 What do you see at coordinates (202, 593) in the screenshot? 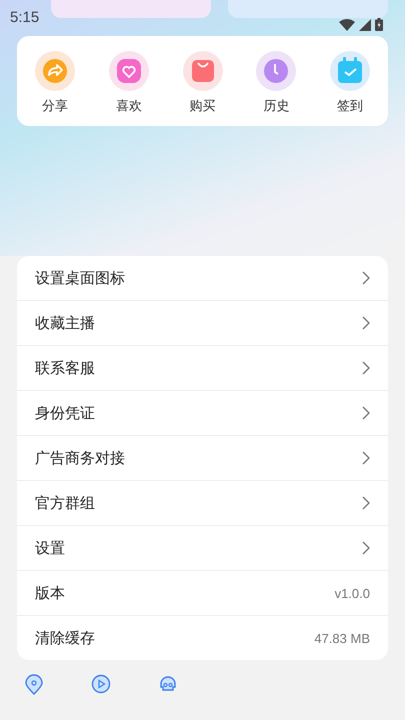
I see `menu-item: 版本 v1.0.0` at bounding box center [202, 593].